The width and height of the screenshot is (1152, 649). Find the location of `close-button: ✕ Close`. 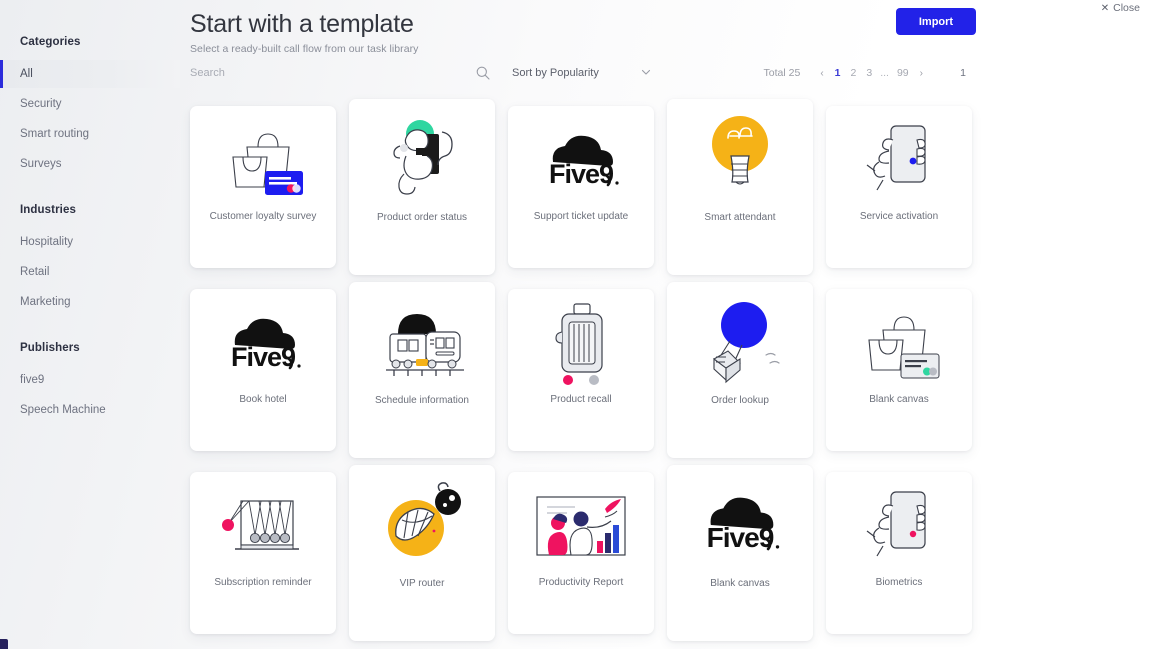

close-button: ✕ Close is located at coordinates (1120, 8).